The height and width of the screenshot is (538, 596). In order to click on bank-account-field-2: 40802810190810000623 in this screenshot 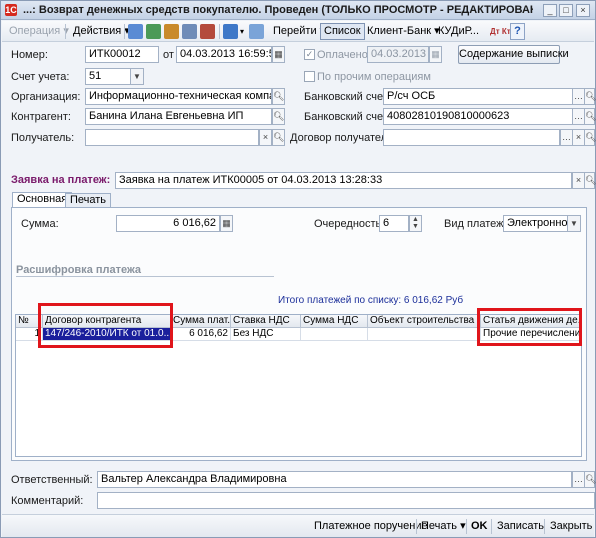, I will do `click(478, 116)`.